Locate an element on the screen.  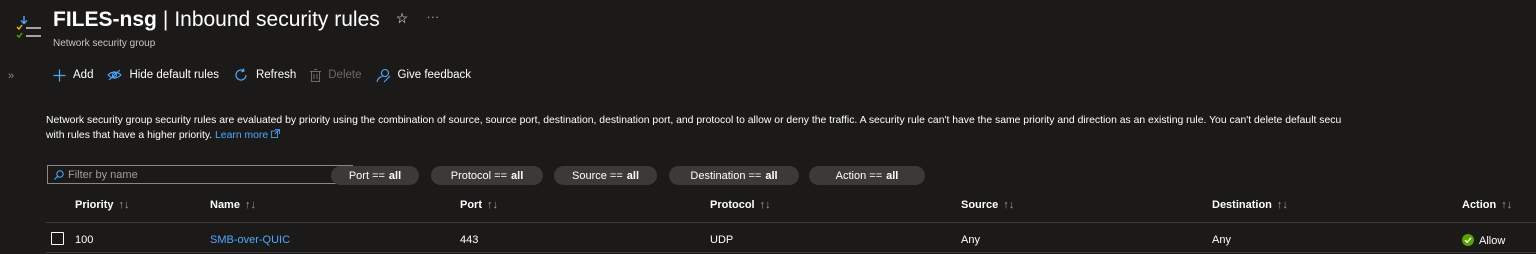
hide-default-rules-button: Hide default rules is located at coordinates (163, 75).